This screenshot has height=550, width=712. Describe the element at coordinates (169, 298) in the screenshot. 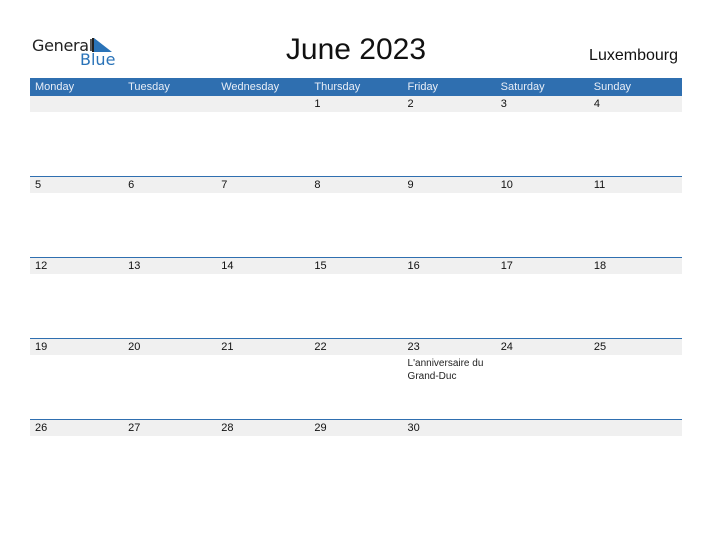

I see `day-cell: 13` at that location.